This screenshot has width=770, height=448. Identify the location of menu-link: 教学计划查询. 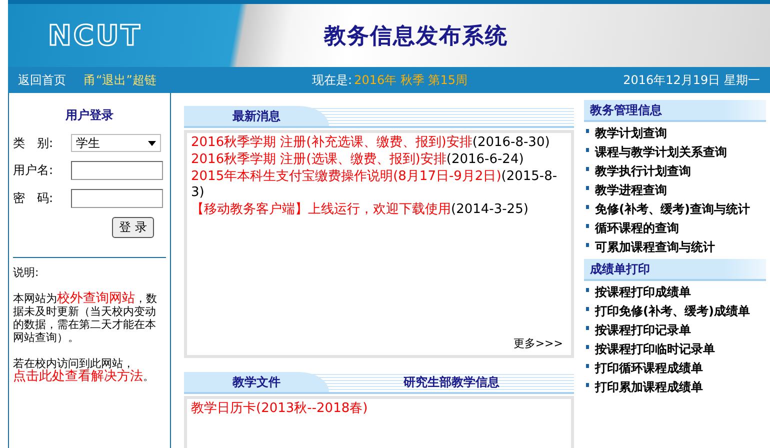
(675, 133).